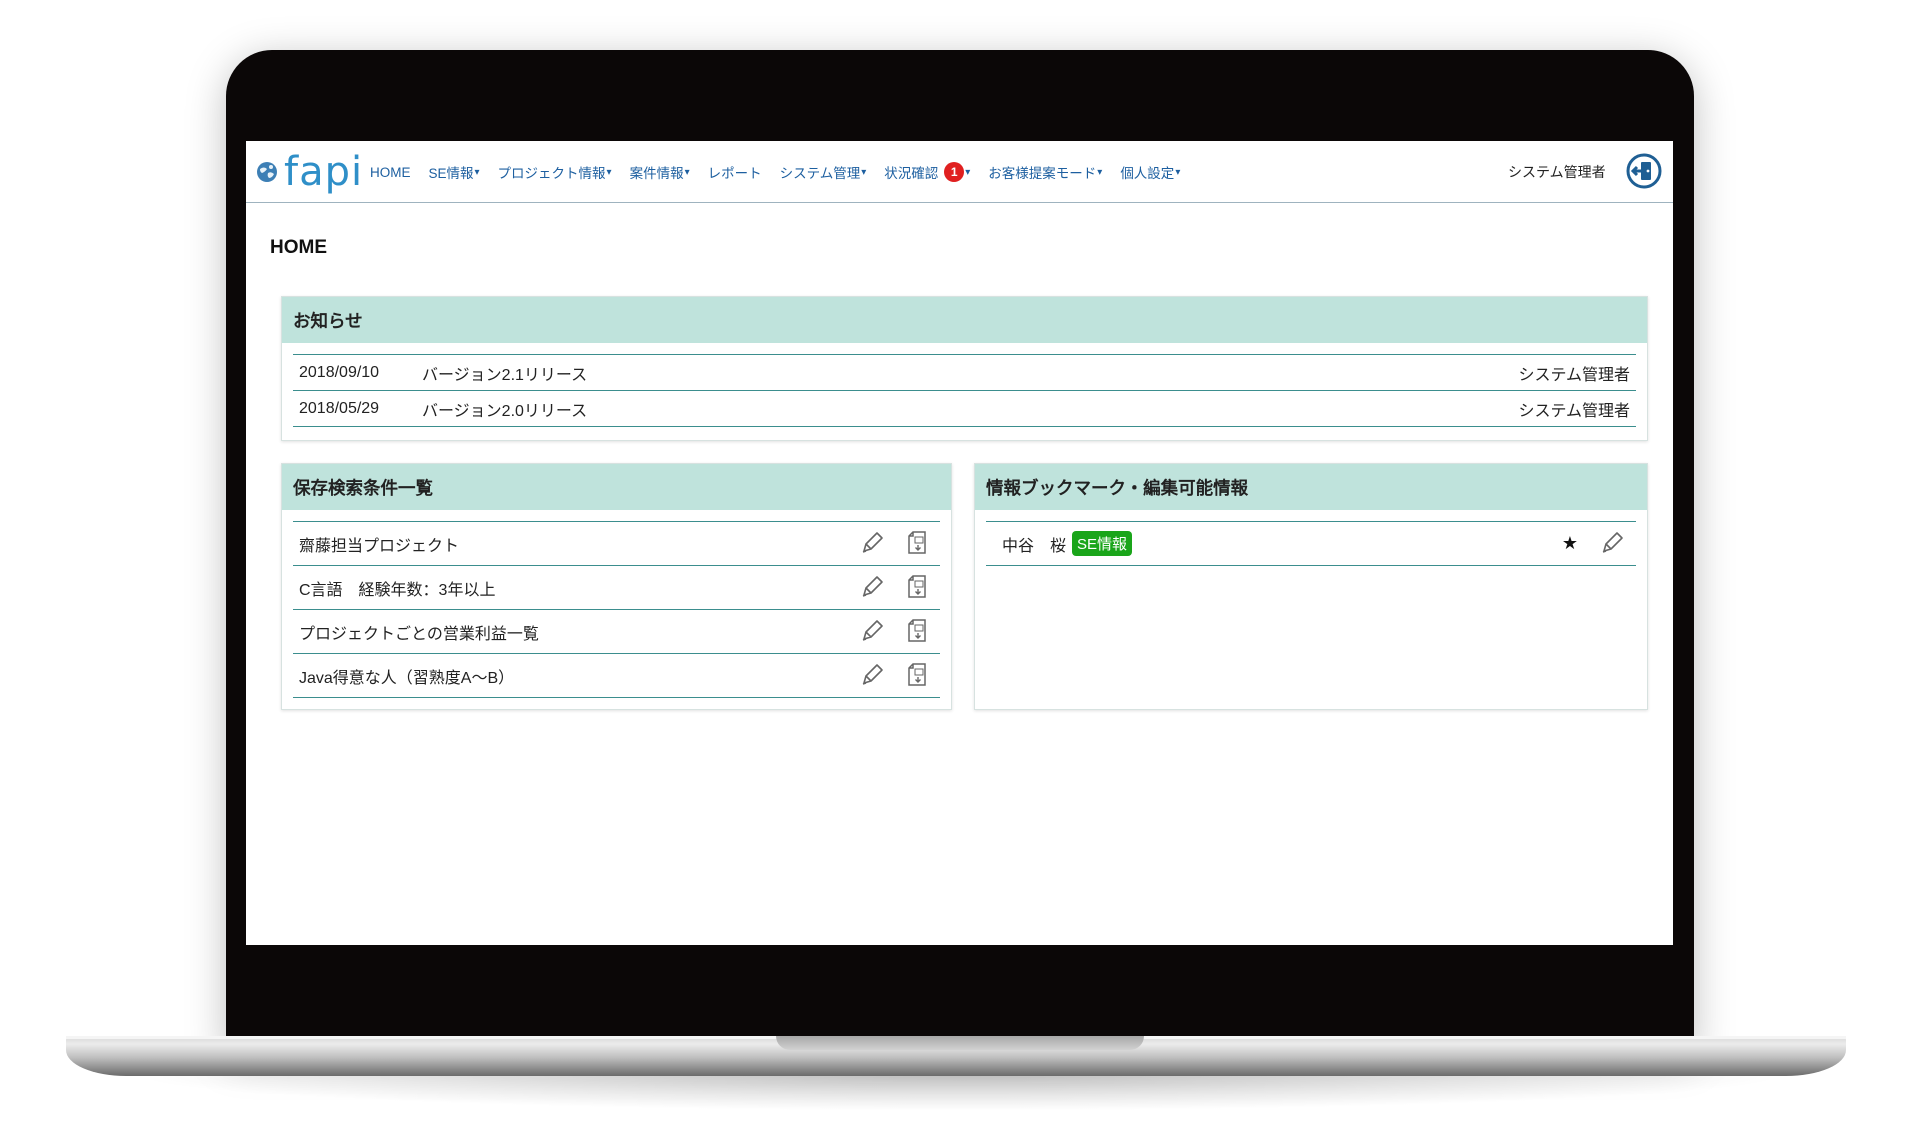 This screenshot has height=1137, width=1920. Describe the element at coordinates (616, 544) in the screenshot. I see `saved-search-row: 齋藤担当プロジェクト` at that location.